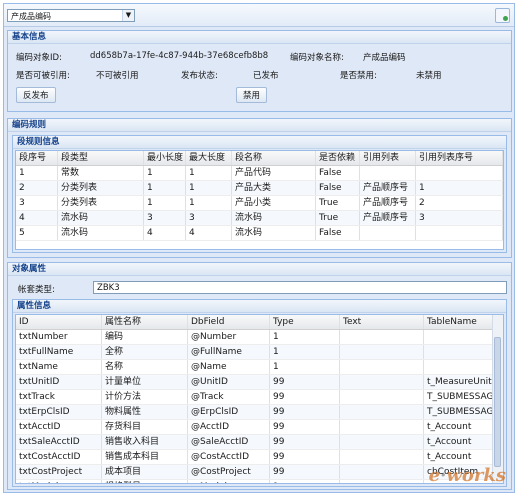 Image resolution: width=518 pixels, height=496 pixels. What do you see at coordinates (458, 412) in the screenshot?
I see `table-cell: T_SUBMESSAGE` at bounding box center [458, 412].